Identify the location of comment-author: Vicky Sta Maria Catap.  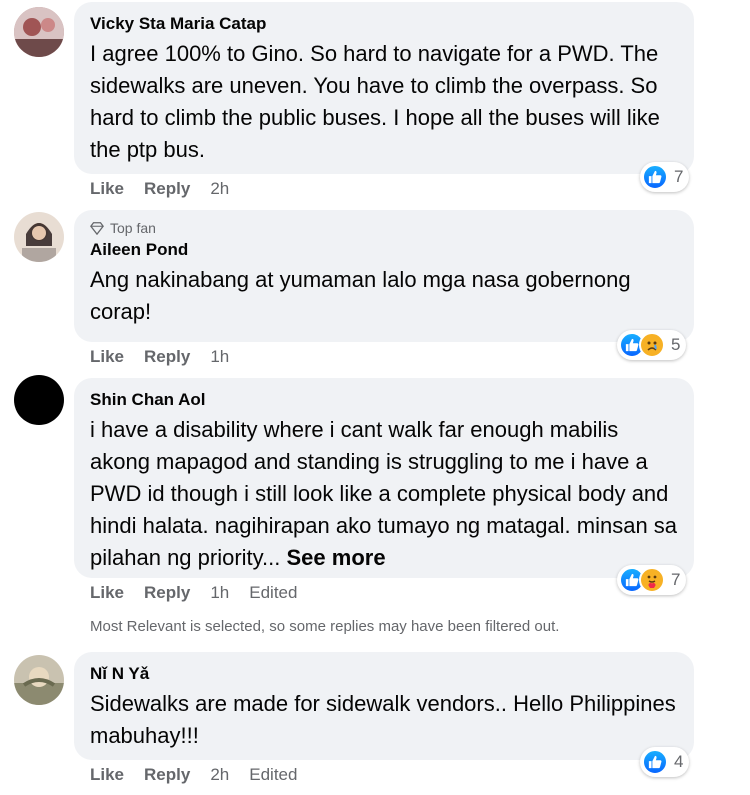
(384, 24).